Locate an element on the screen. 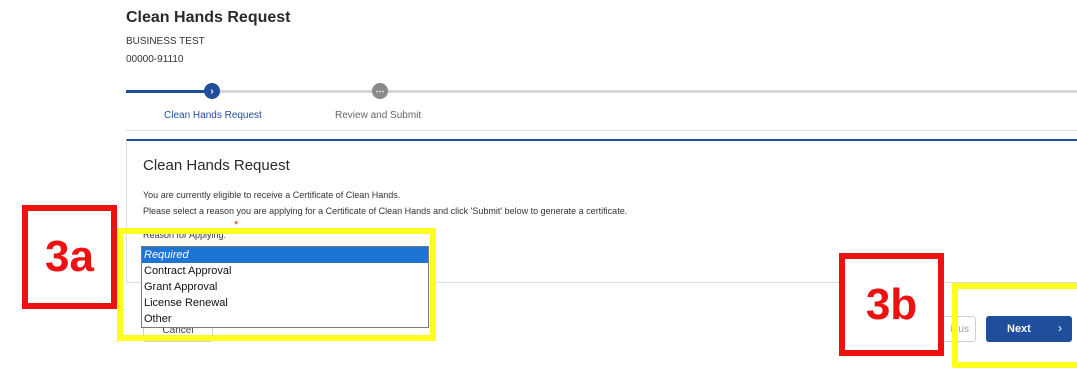 This screenshot has width=1077, height=368. business-name: BUSINESS TEST is located at coordinates (165, 41).